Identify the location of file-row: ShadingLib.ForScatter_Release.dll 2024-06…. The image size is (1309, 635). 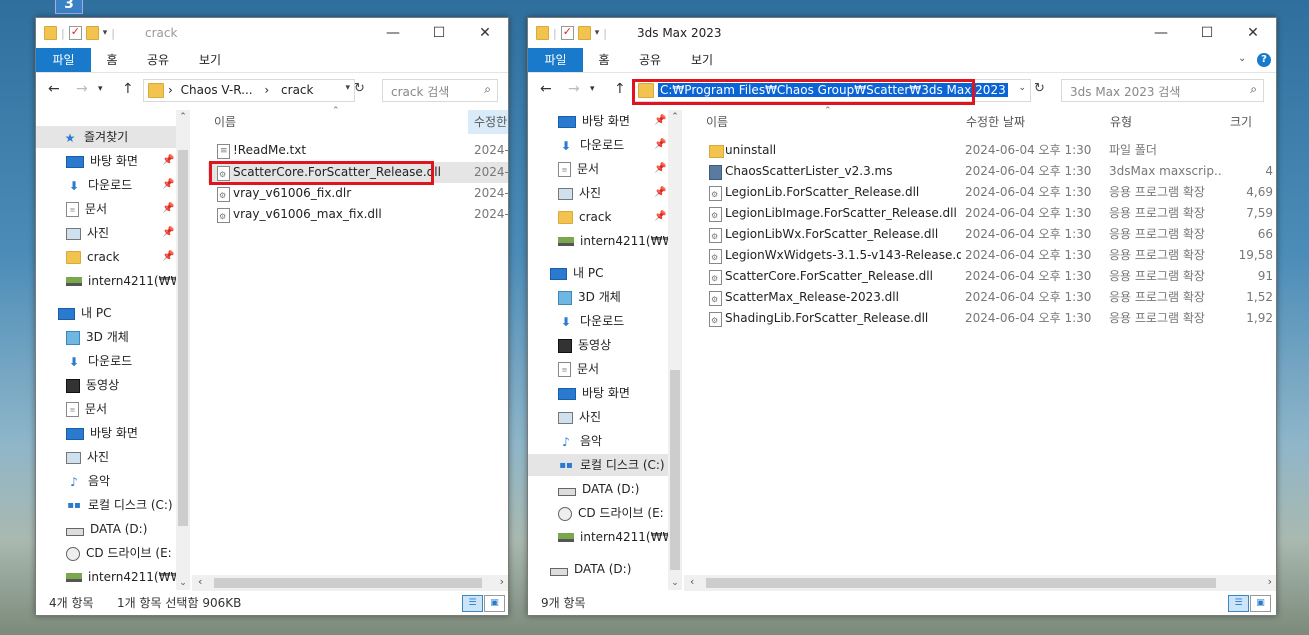
(988, 319).